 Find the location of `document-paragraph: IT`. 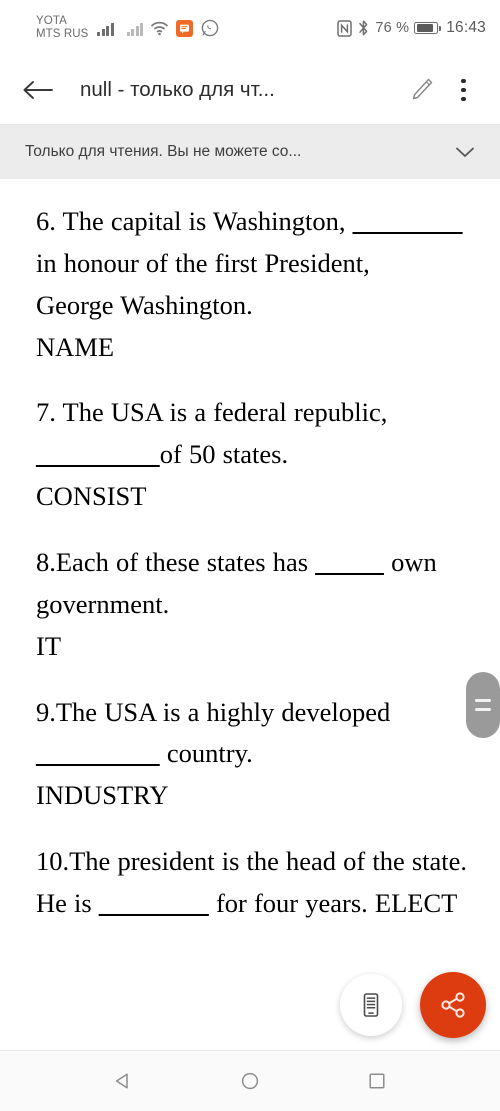

document-paragraph: IT is located at coordinates (256, 647).